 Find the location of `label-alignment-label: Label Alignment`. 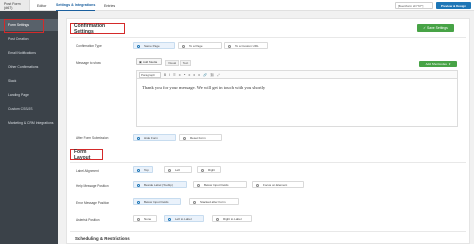

label-alignment-label: Label Alignment is located at coordinates (87, 171).